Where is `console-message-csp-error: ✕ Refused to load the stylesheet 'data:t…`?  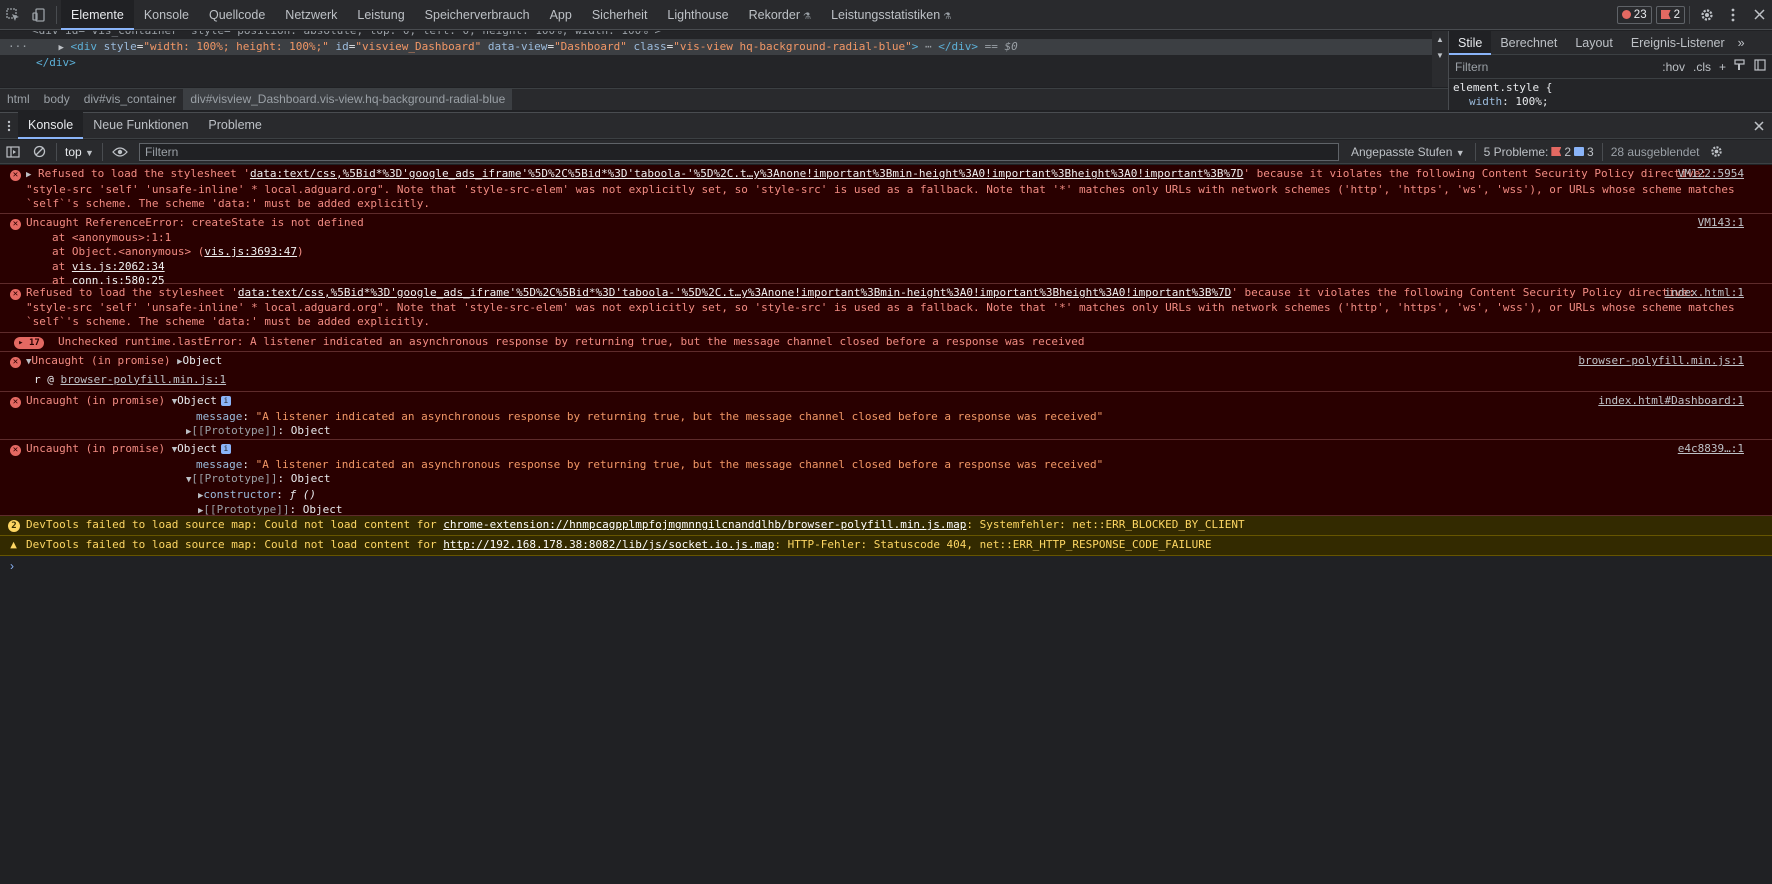 console-message-csp-error: ✕ Refused to load the stylesheet 'data:t… is located at coordinates (886, 308).